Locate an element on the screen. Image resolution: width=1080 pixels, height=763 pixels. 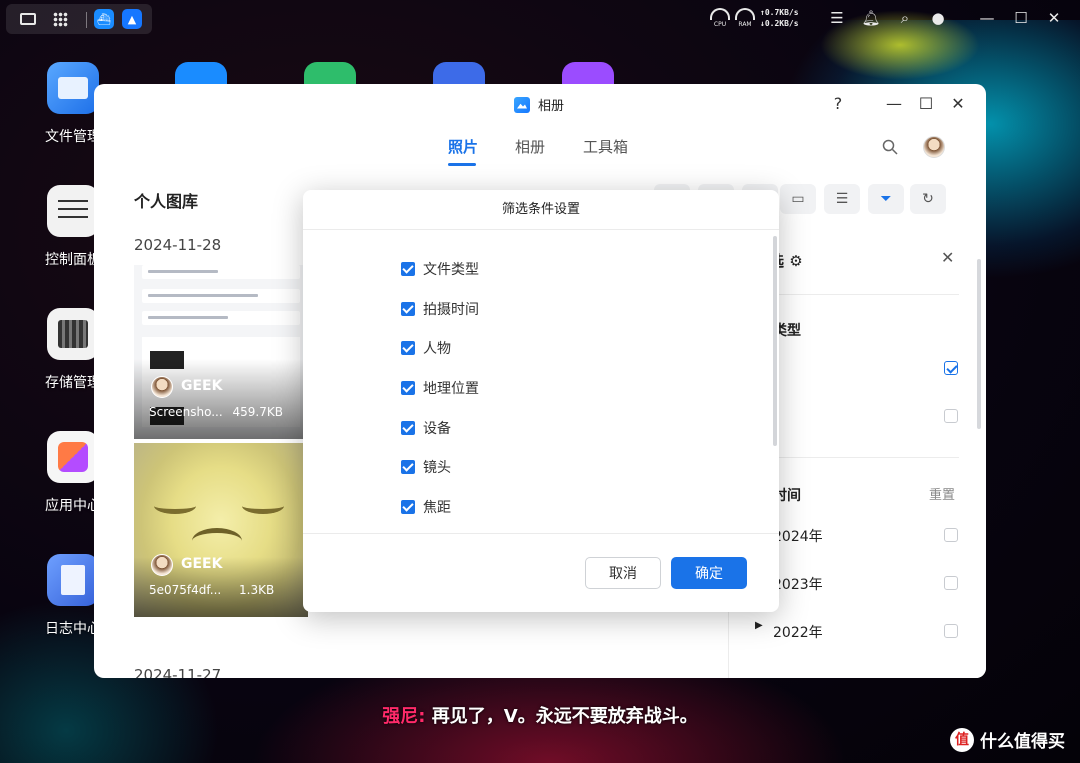
option-lens: 镜头 is located at coordinates (426, 467).